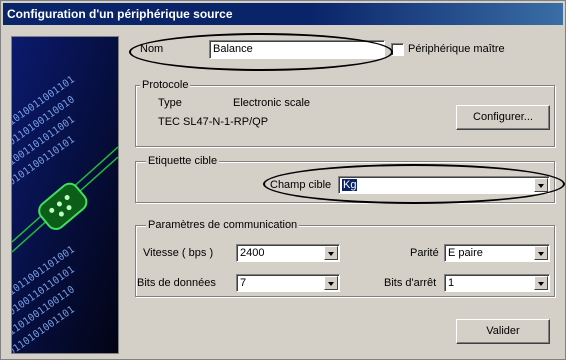 The image size is (568, 362). What do you see at coordinates (397, 49) in the screenshot?
I see `master-device-checkbox` at bounding box center [397, 49].